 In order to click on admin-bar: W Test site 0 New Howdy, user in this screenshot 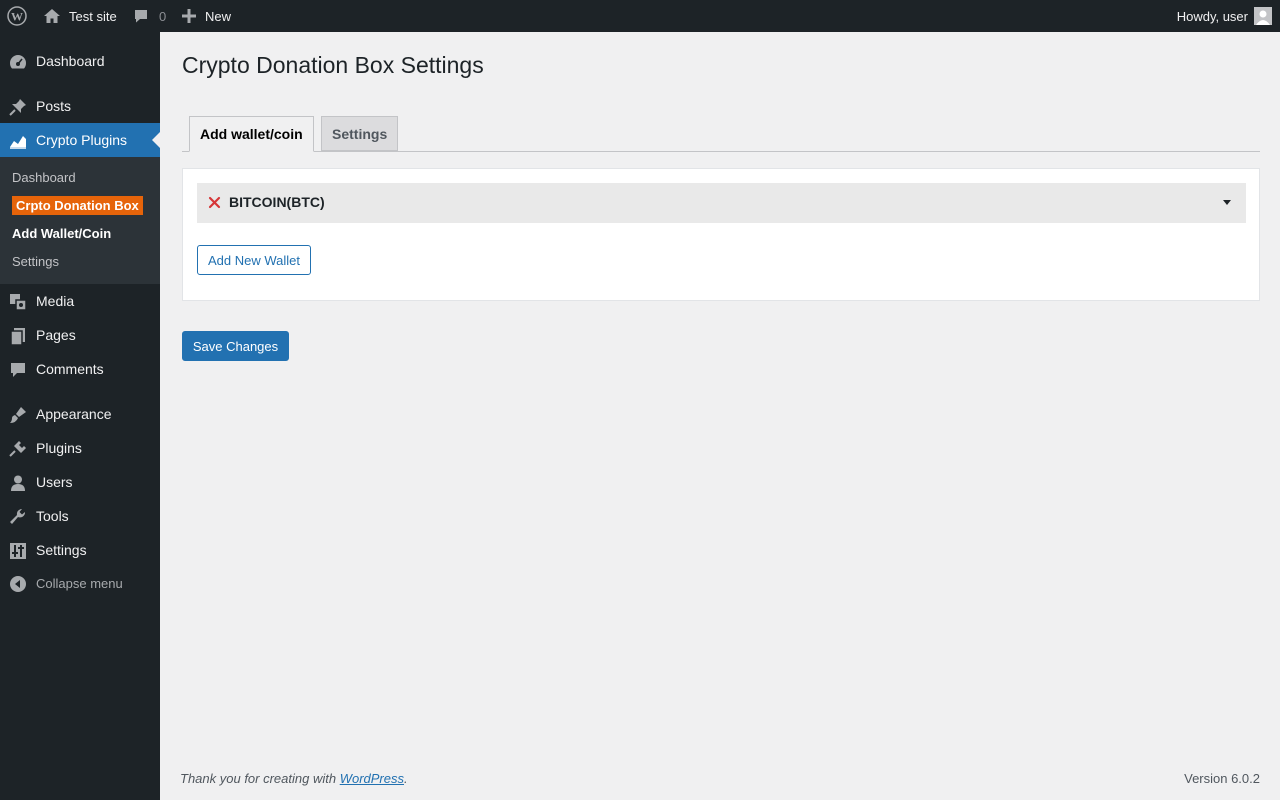, I will do `click(640, 16)`.